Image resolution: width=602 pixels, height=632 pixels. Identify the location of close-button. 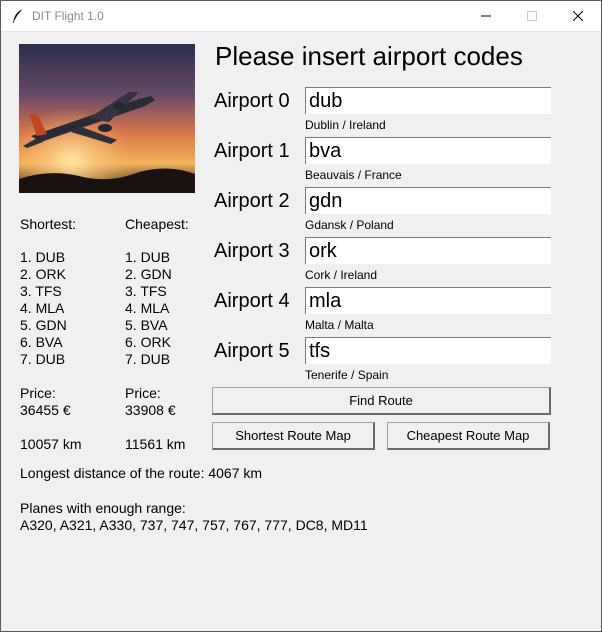
(578, 16).